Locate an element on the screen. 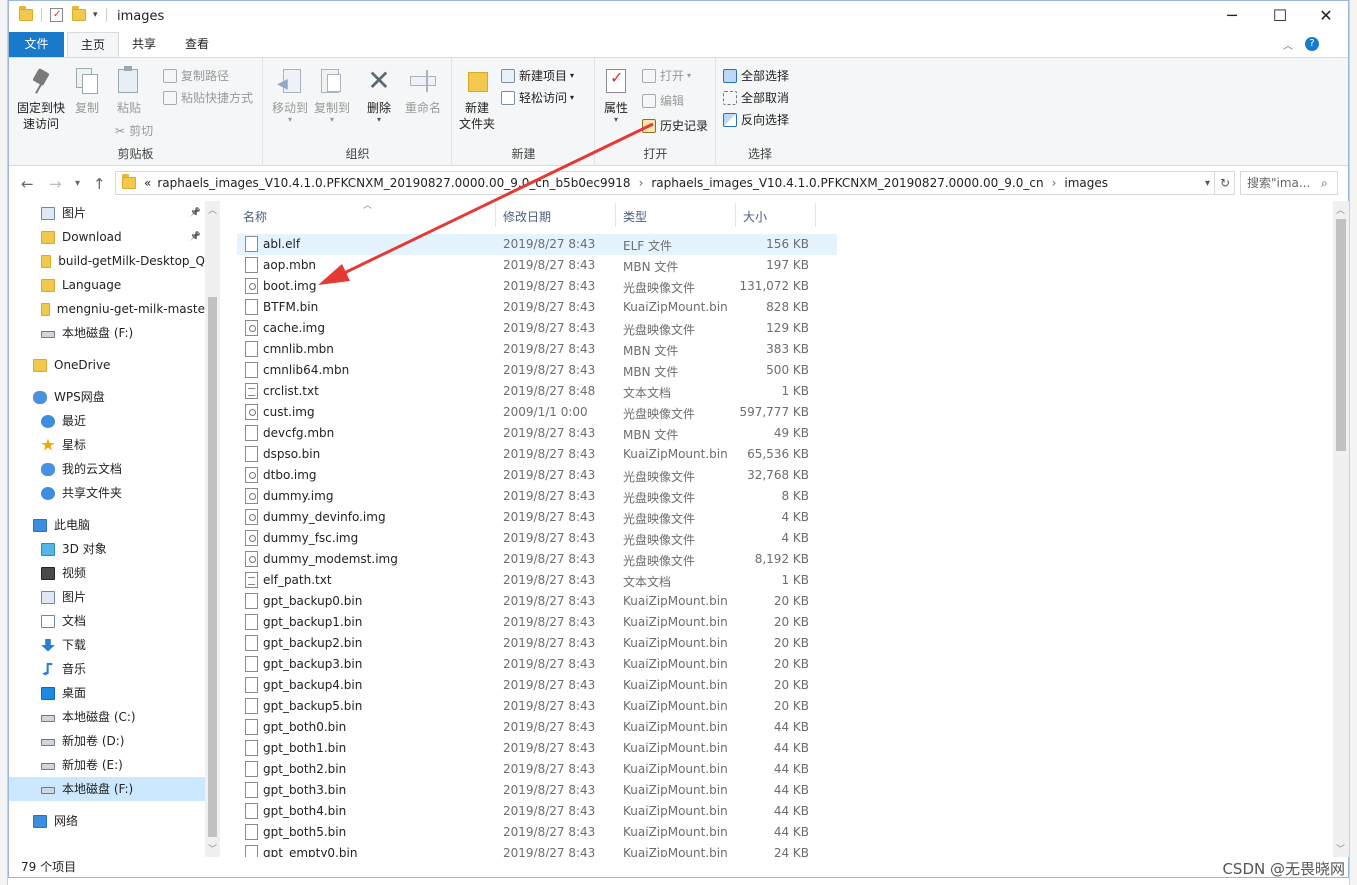  nav-item-star: 星标 is located at coordinates (123, 445).